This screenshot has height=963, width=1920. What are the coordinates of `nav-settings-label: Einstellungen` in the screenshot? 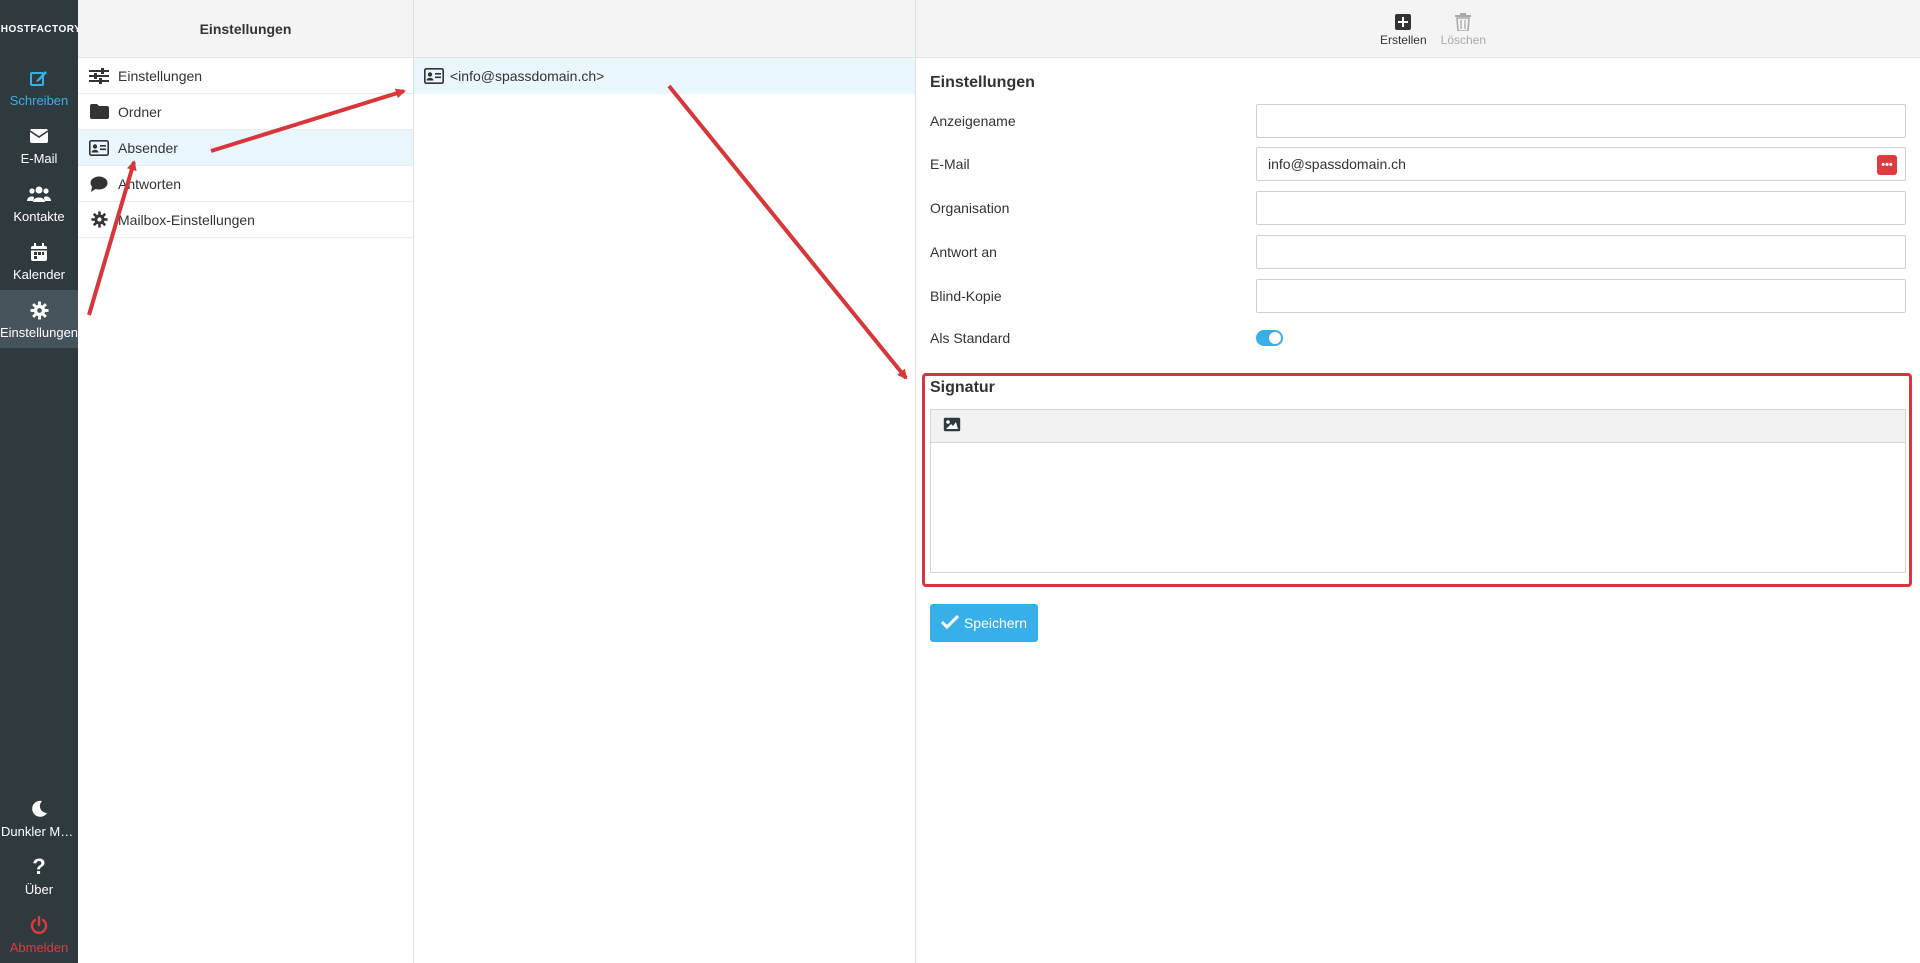 It's located at (39, 332).